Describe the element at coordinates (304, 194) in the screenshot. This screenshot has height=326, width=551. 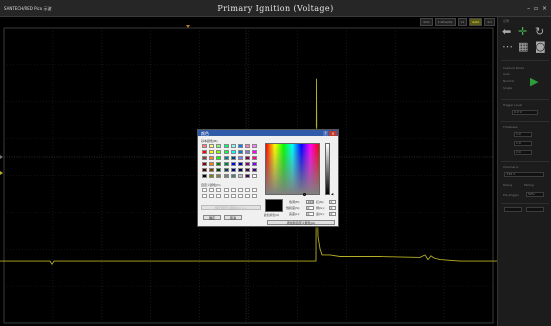
I see `spectrum-crosshair` at that location.